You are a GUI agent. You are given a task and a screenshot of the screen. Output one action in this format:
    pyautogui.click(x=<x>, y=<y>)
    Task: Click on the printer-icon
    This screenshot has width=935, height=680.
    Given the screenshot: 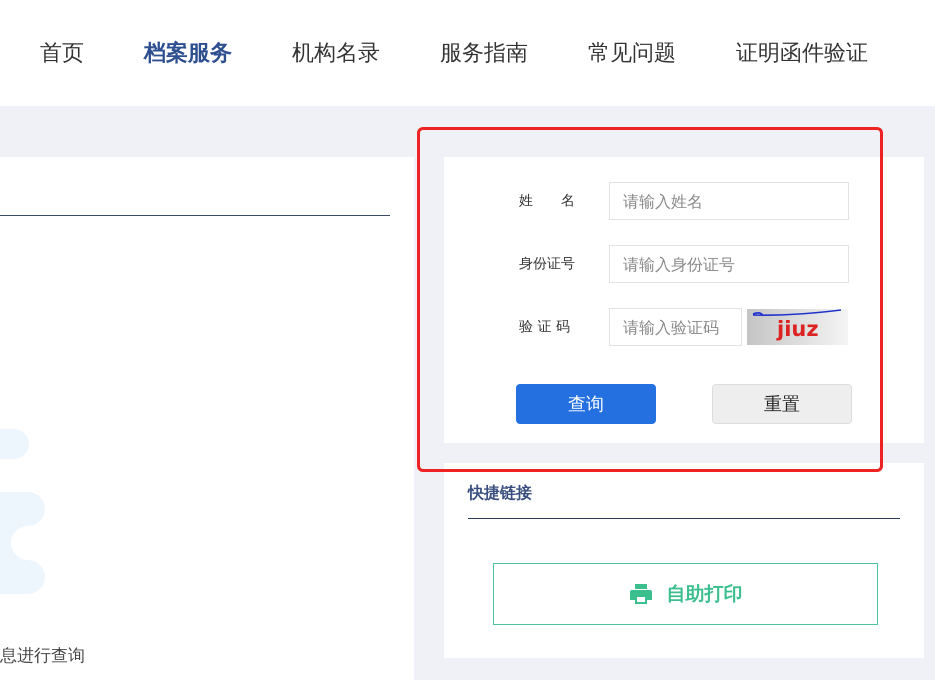 What is the action you would take?
    pyautogui.click(x=640, y=594)
    